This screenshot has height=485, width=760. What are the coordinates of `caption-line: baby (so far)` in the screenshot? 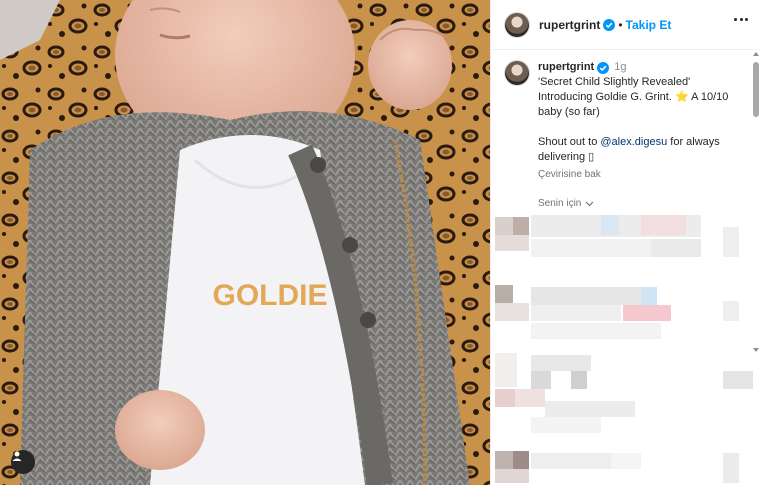 It's located at (569, 112).